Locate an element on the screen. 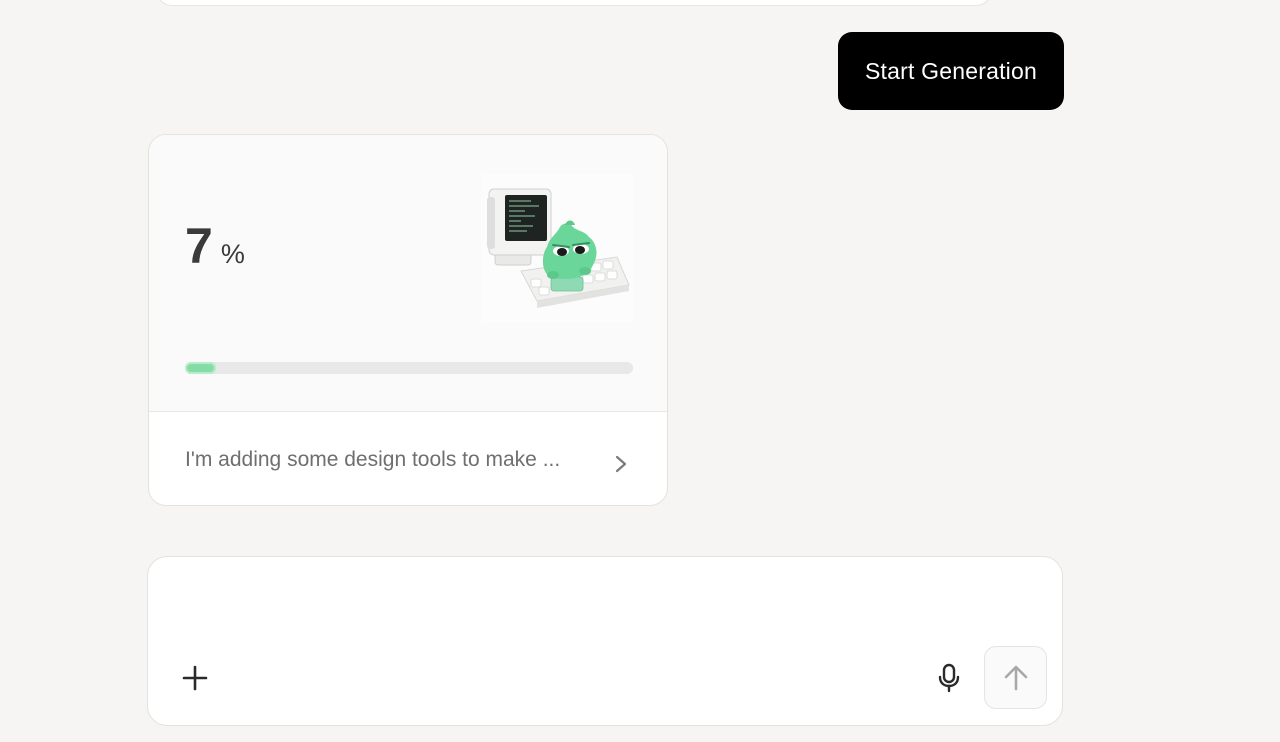 The width and height of the screenshot is (1280, 742). progress-percent-sign: % is located at coordinates (232, 254).